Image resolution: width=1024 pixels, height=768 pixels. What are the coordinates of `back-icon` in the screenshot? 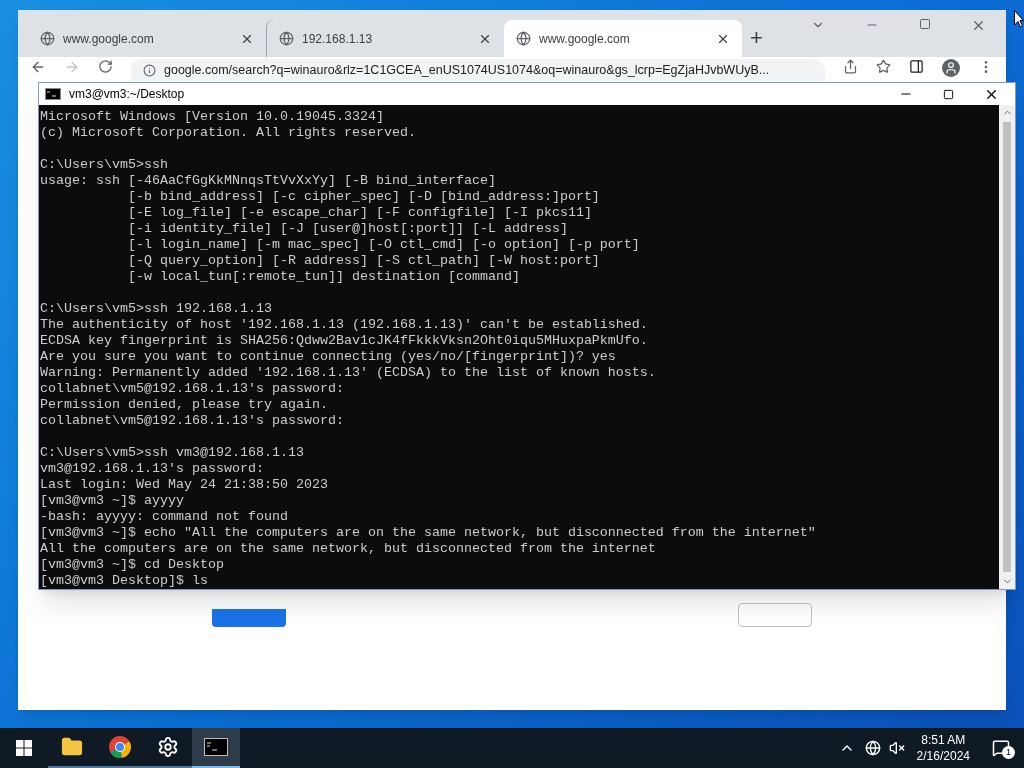 It's located at (38, 67).